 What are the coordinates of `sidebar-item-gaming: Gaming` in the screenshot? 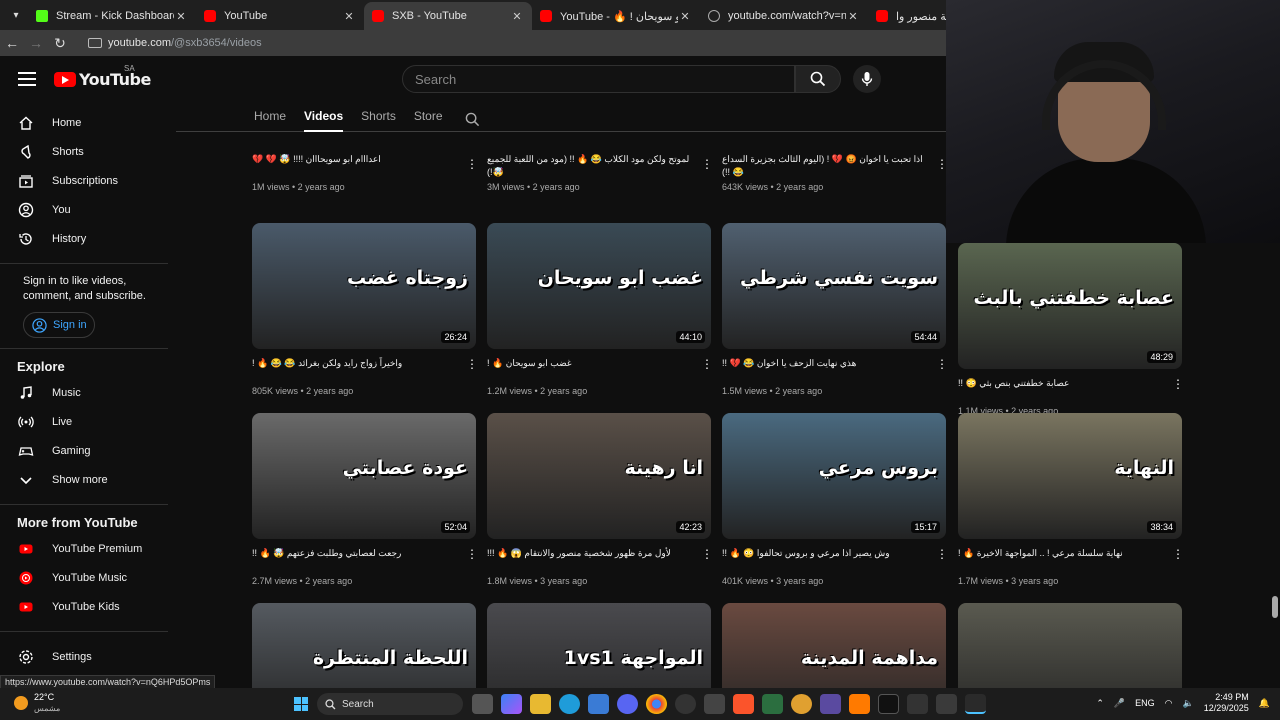 It's located at (88, 450).